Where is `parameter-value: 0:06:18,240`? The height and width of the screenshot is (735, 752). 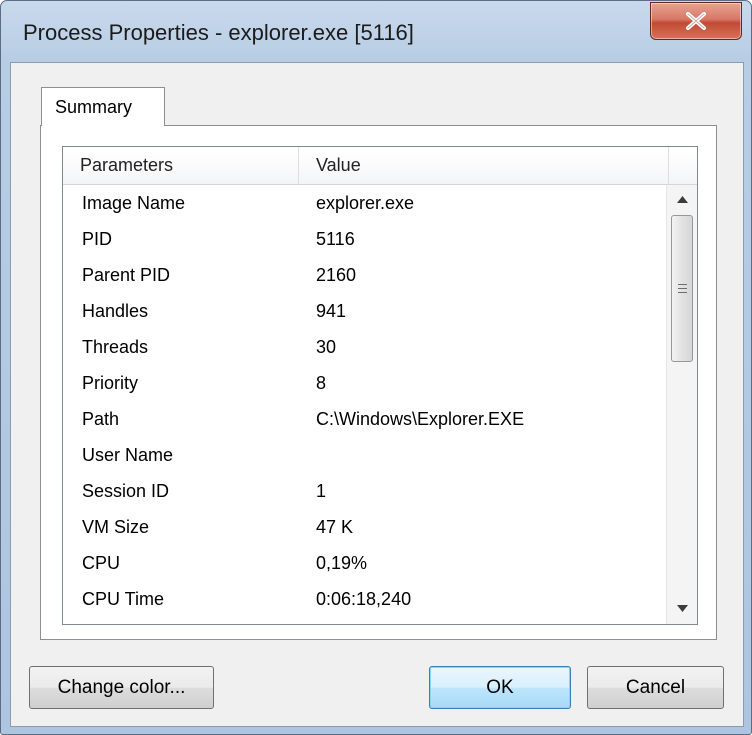
parameter-value: 0:06:18,240 is located at coordinates (364, 599).